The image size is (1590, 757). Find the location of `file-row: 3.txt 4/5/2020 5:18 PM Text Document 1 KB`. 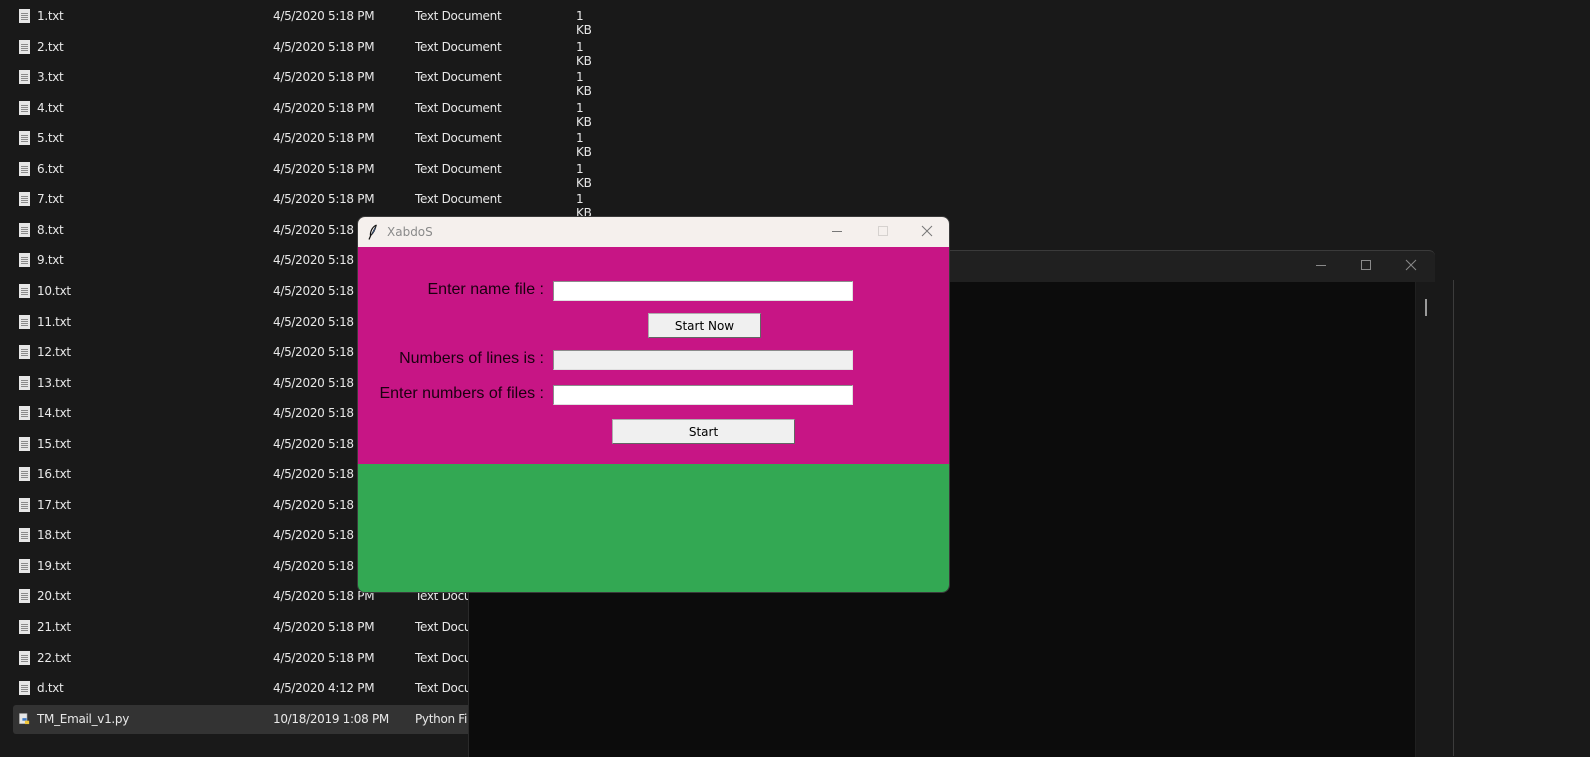

file-row: 3.txt 4/5/2020 5:18 PM Text Document 1 KB is located at coordinates (302, 80).